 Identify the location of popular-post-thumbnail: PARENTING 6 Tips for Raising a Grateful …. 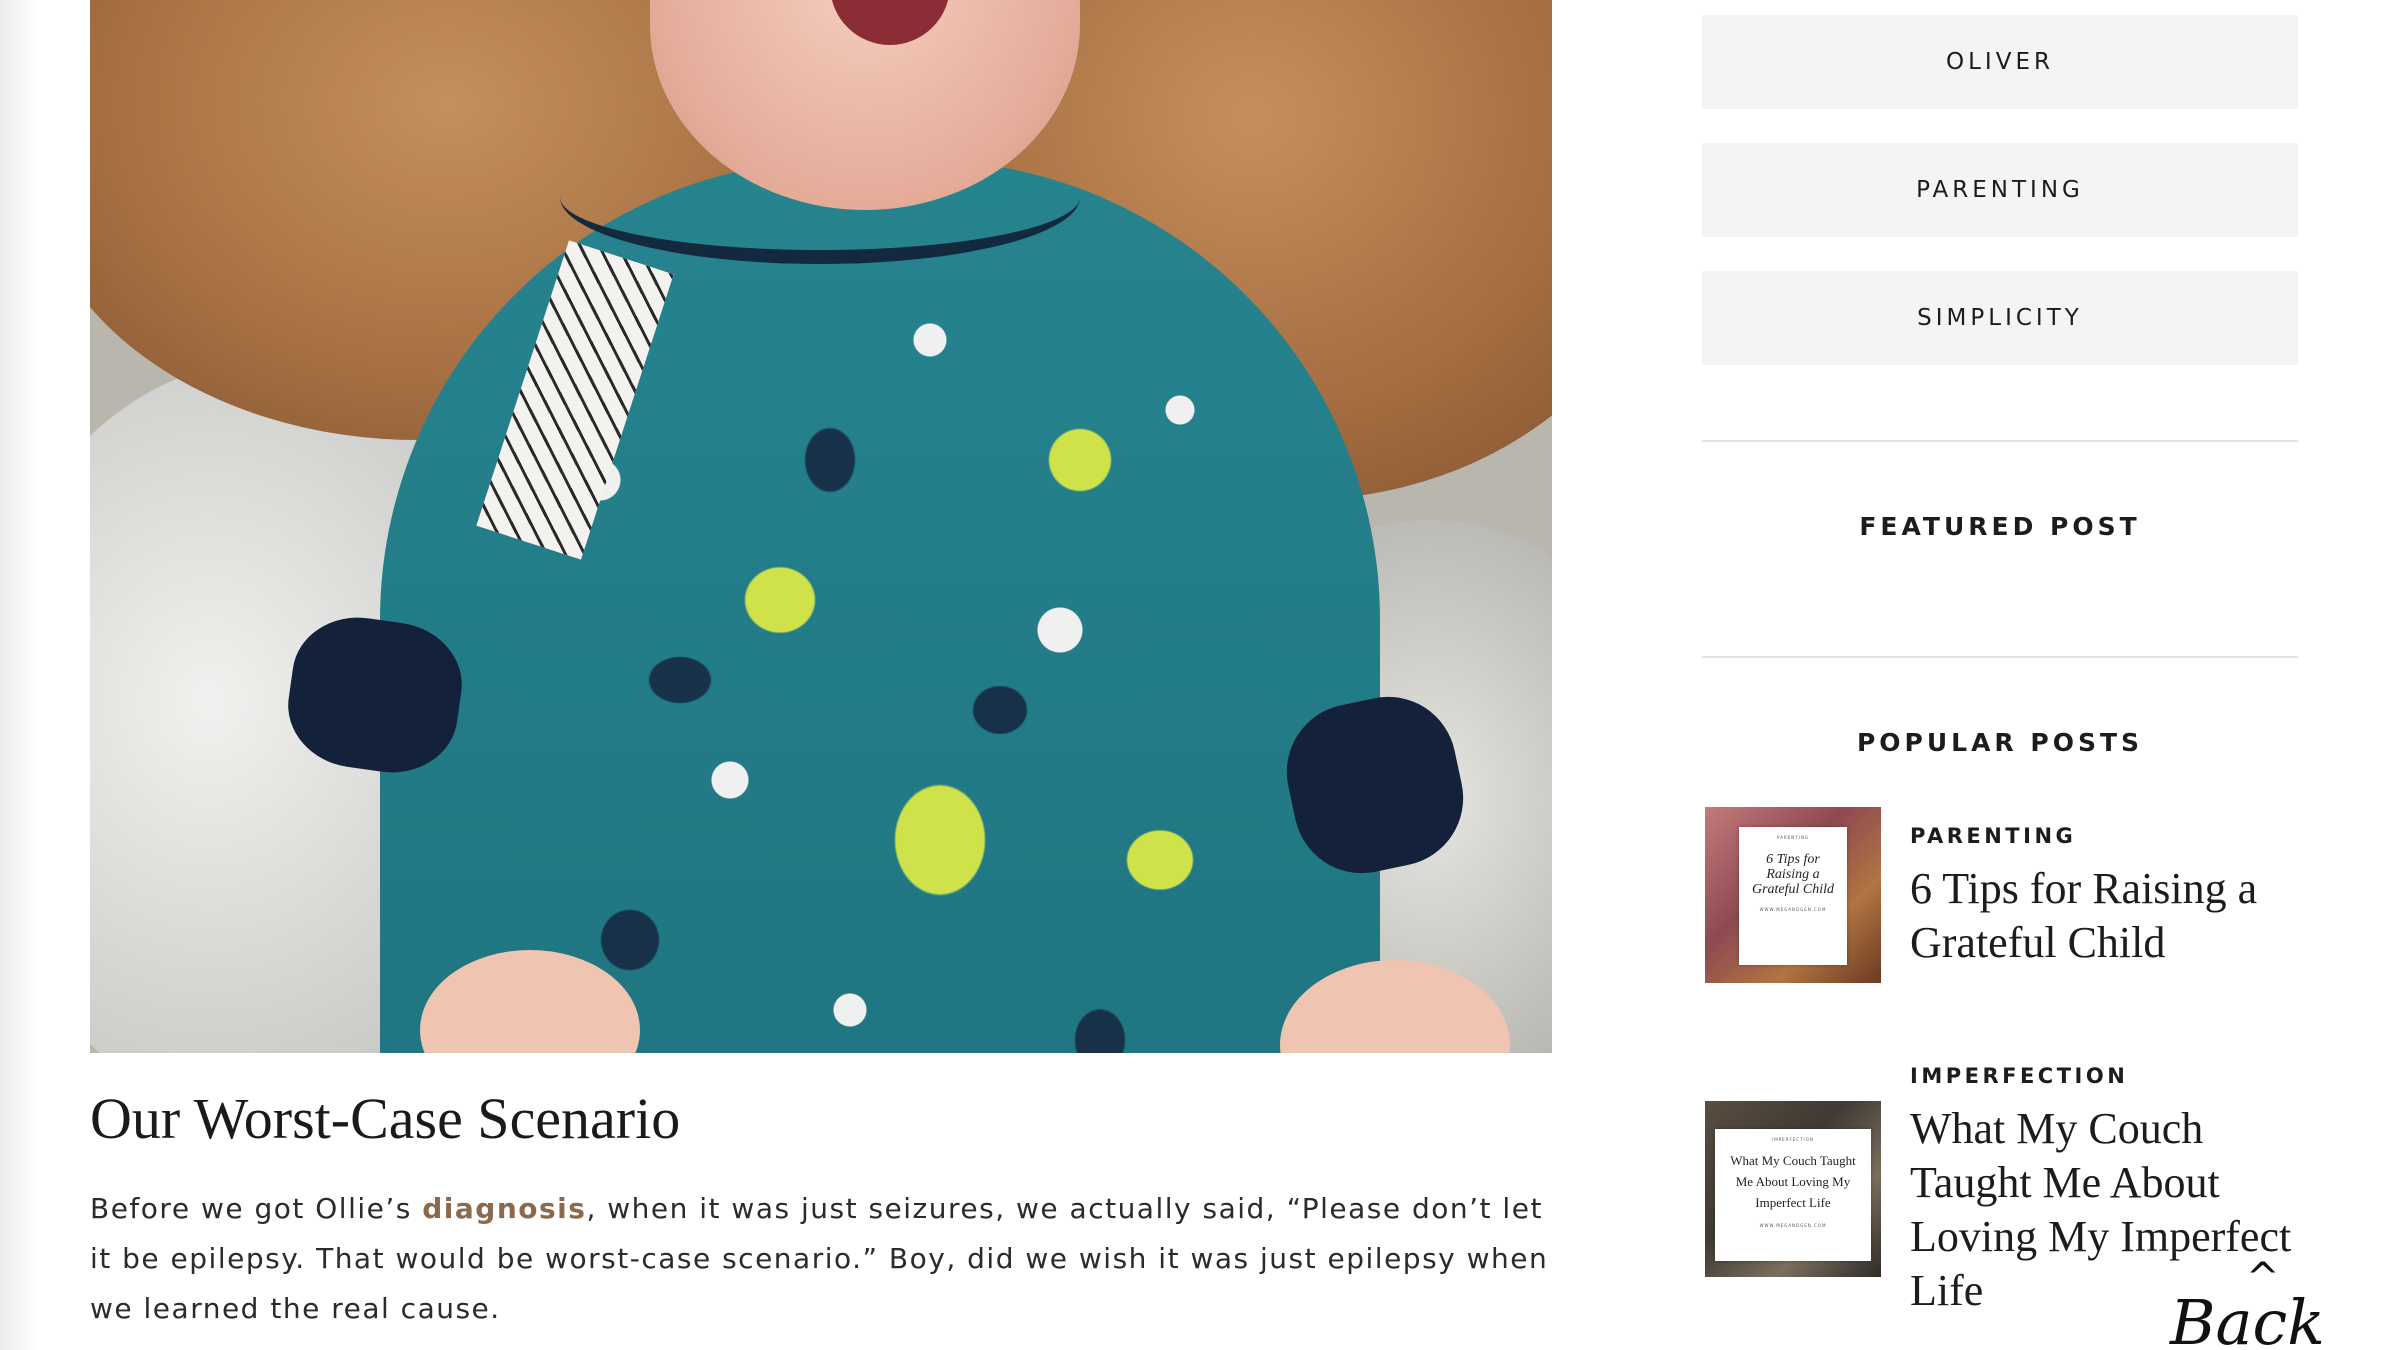
(1793, 895).